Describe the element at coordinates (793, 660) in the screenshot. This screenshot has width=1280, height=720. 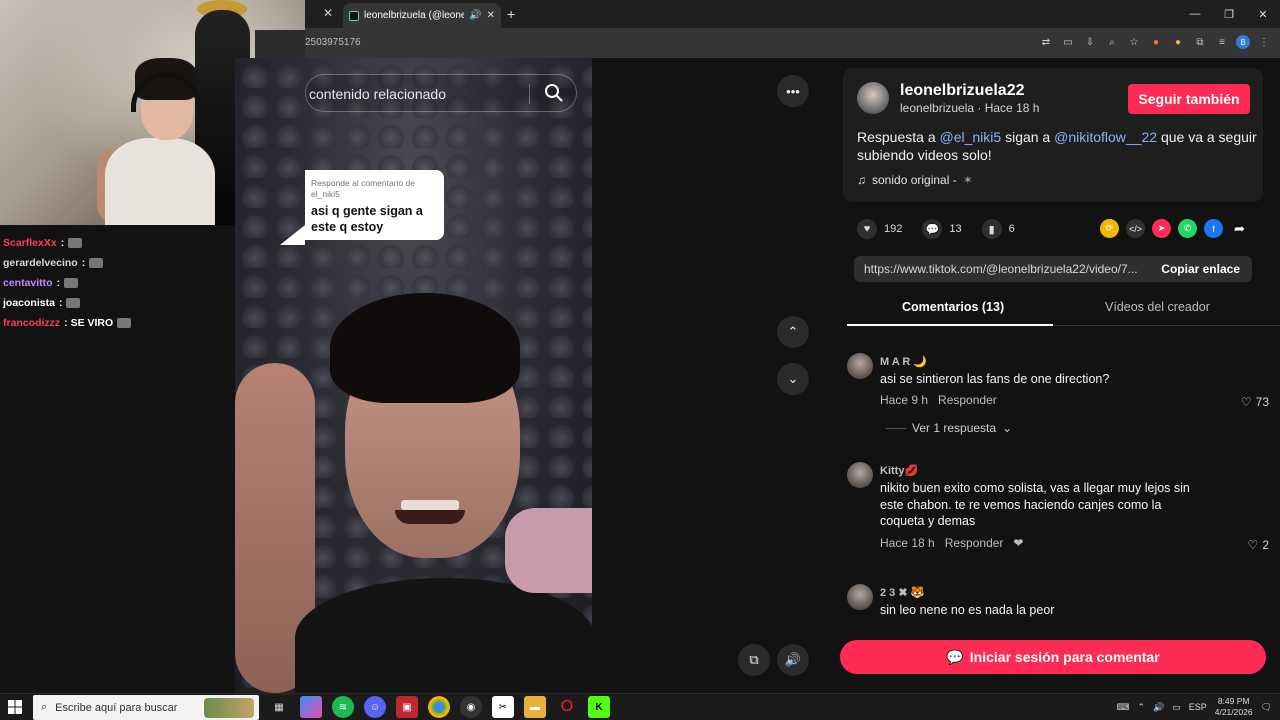
I see `volume-button: 🔊` at that location.